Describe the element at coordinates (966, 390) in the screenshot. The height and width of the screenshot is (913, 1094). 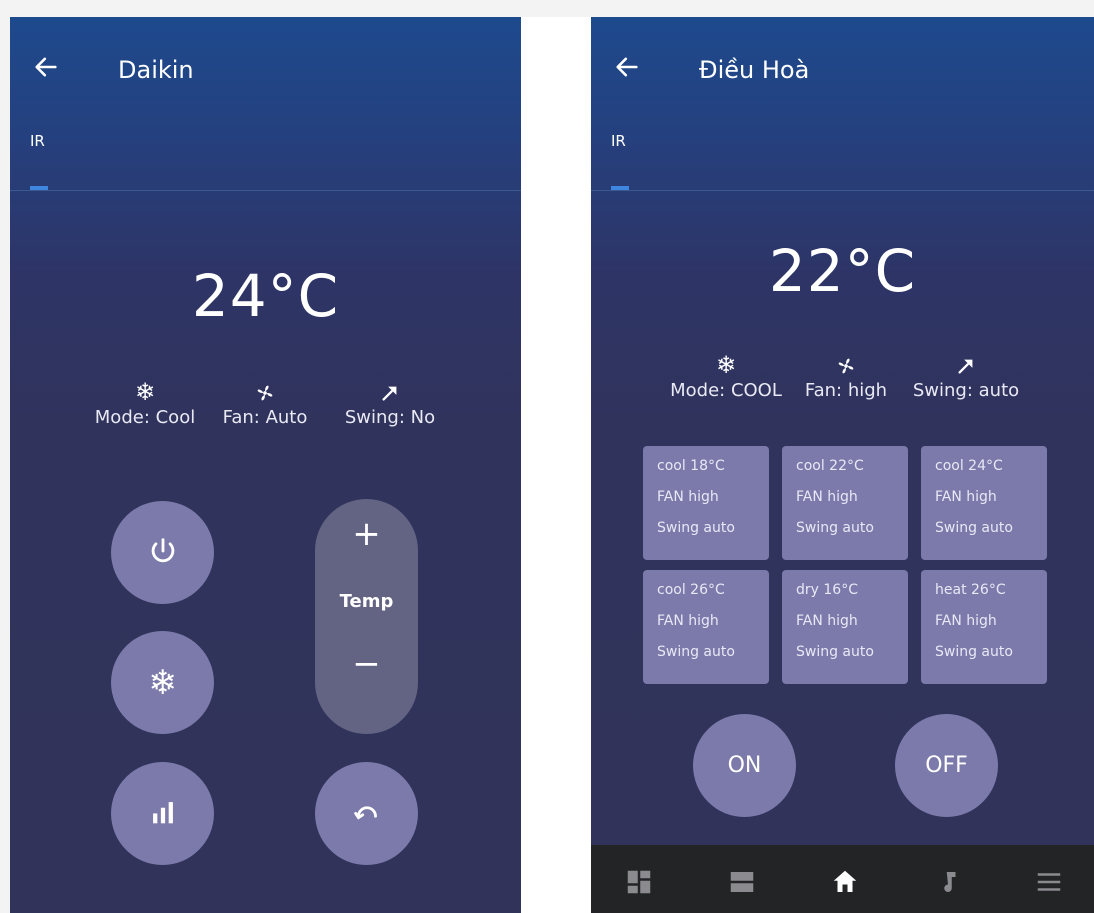
I see `swing-label: Swing: auto` at that location.